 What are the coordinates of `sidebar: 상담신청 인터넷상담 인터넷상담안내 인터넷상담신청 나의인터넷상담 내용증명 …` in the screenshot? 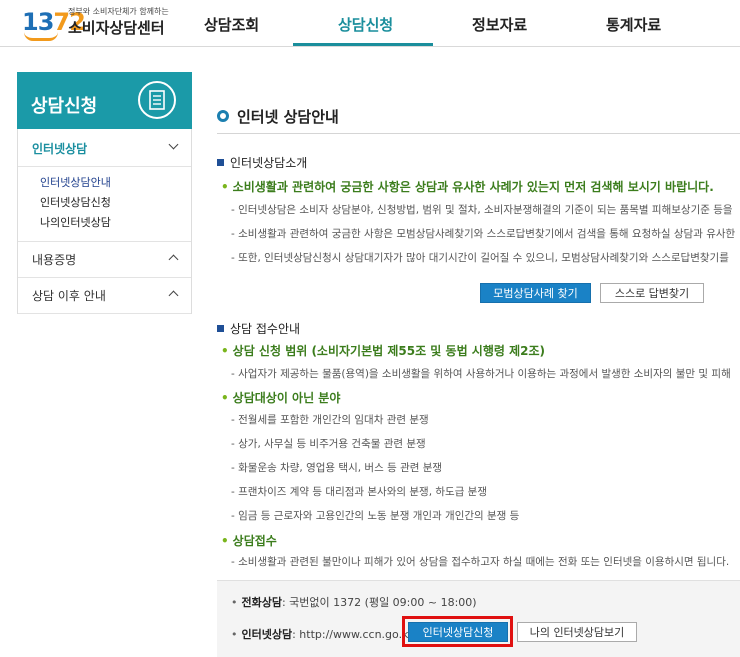 It's located at (104, 193).